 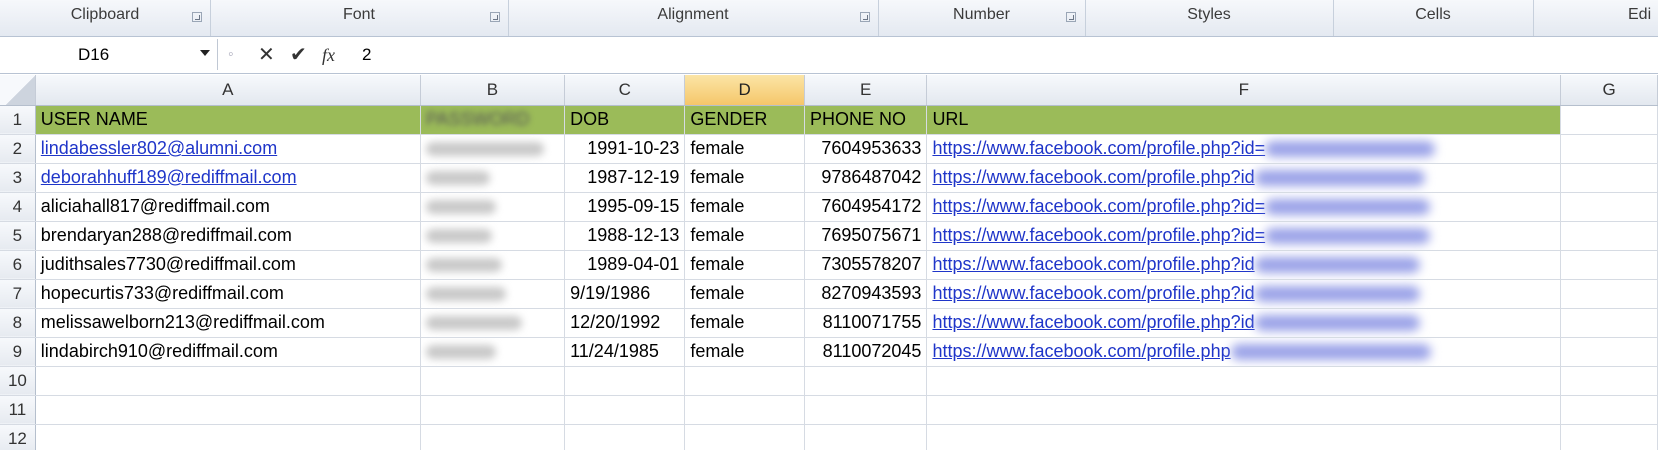 I want to click on cell-header-url: URL, so click(x=1244, y=120).